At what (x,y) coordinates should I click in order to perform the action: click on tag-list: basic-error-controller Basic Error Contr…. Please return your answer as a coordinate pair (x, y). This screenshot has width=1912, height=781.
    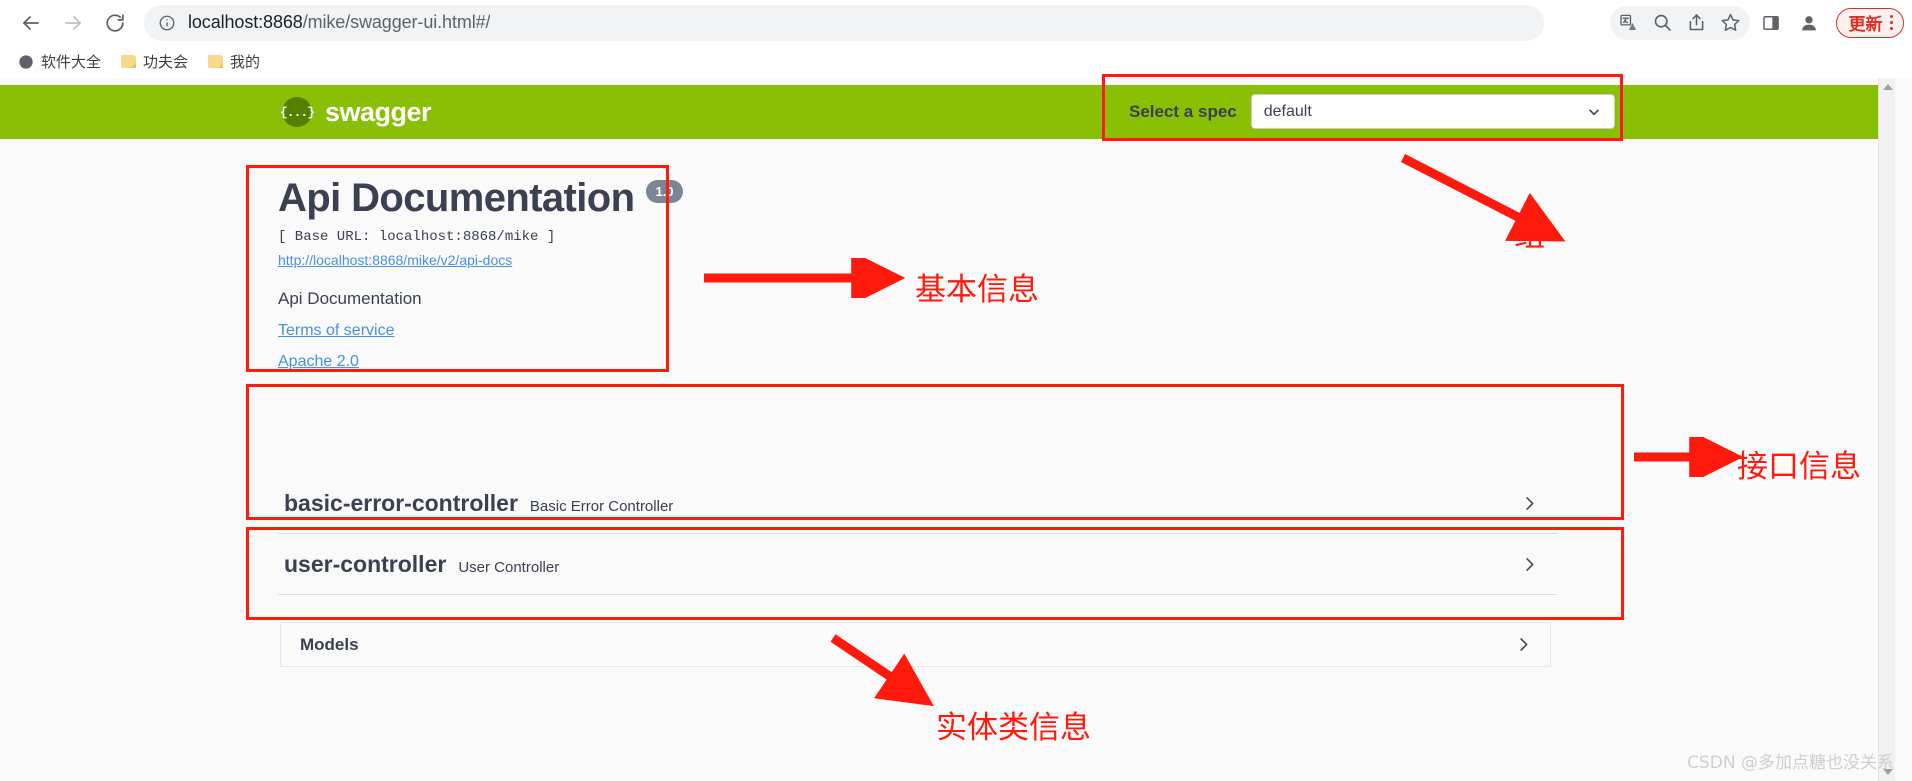
    Looking at the image, I should click on (917, 534).